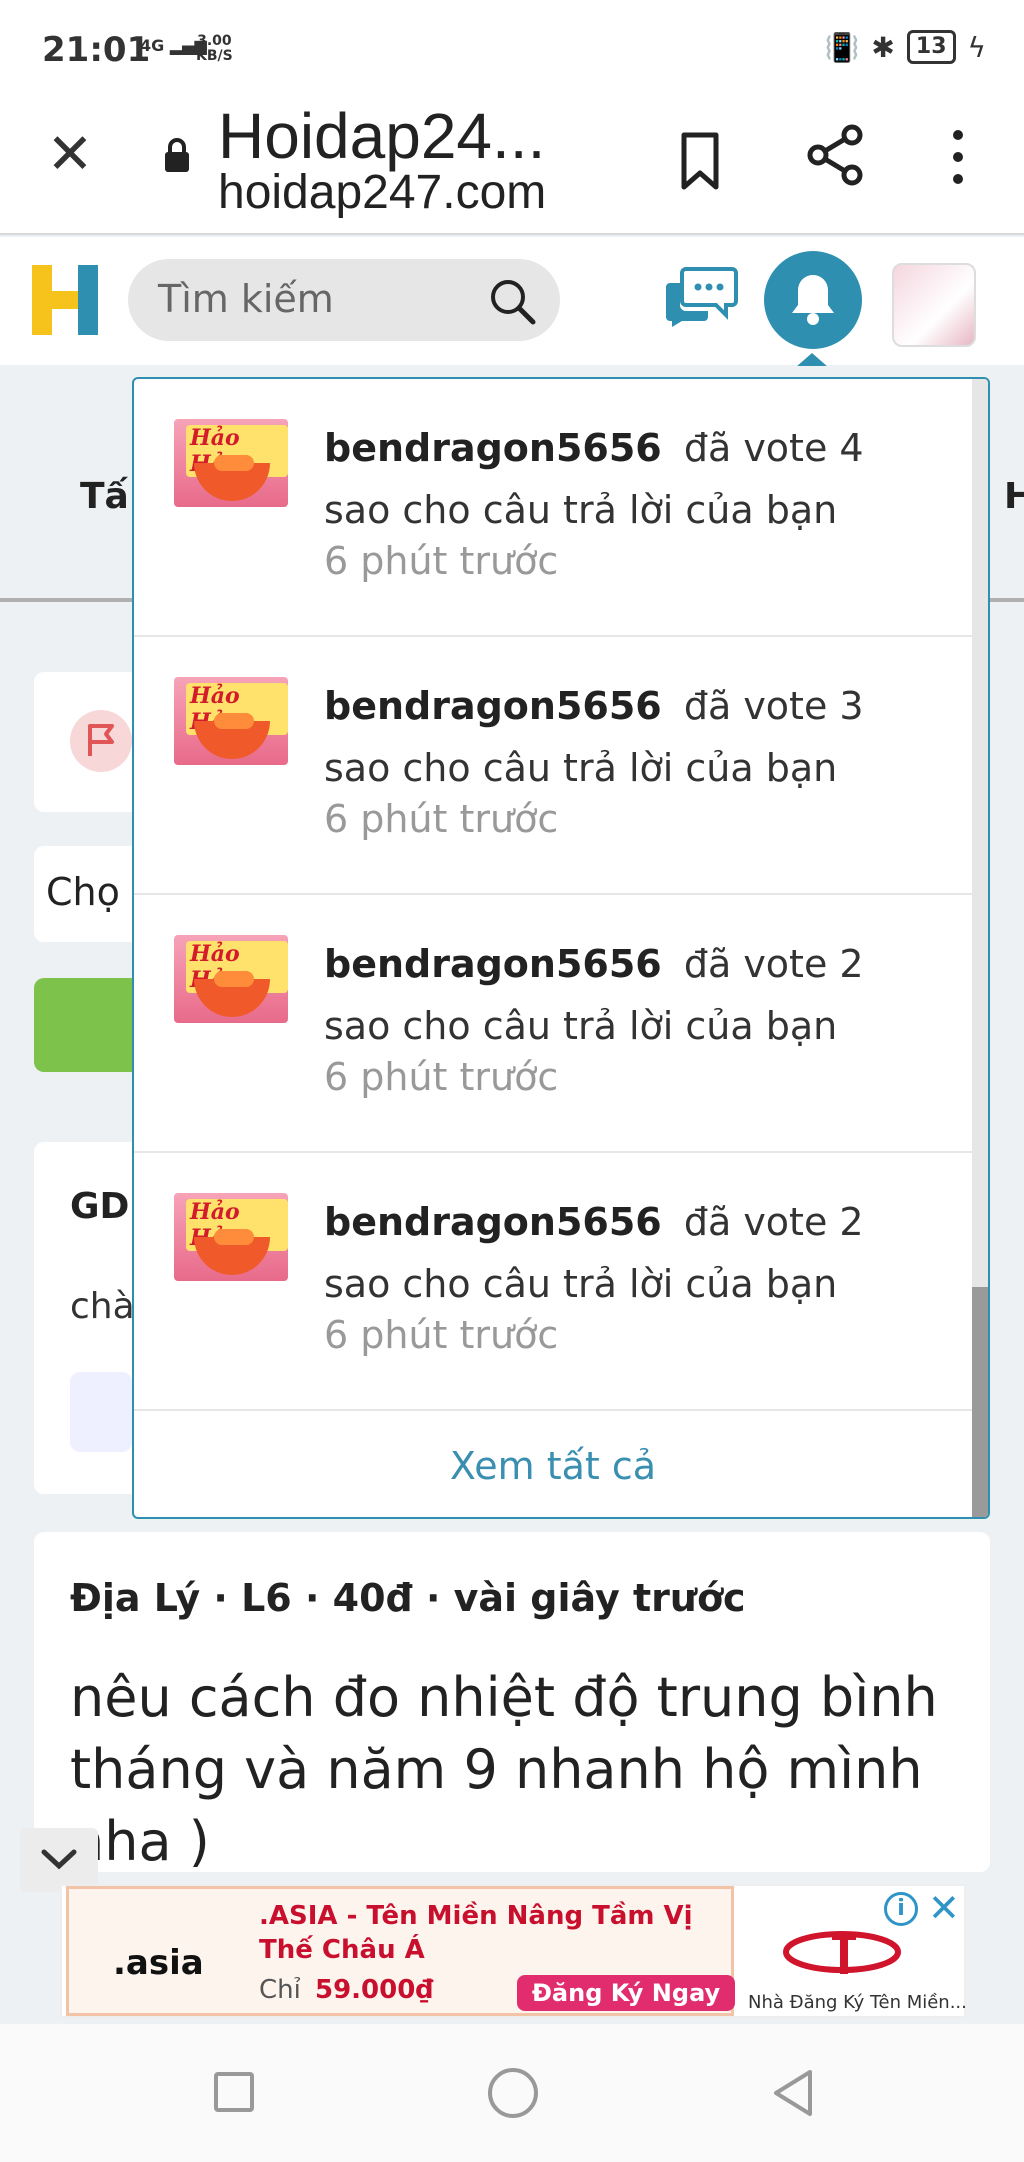  I want to click on dropdown-pointer, so click(812, 360).